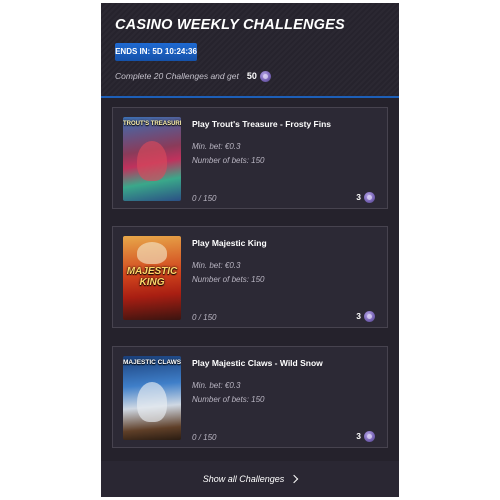  What do you see at coordinates (243, 479) in the screenshot?
I see `show-all-challenges-label: Show all Challenges` at bounding box center [243, 479].